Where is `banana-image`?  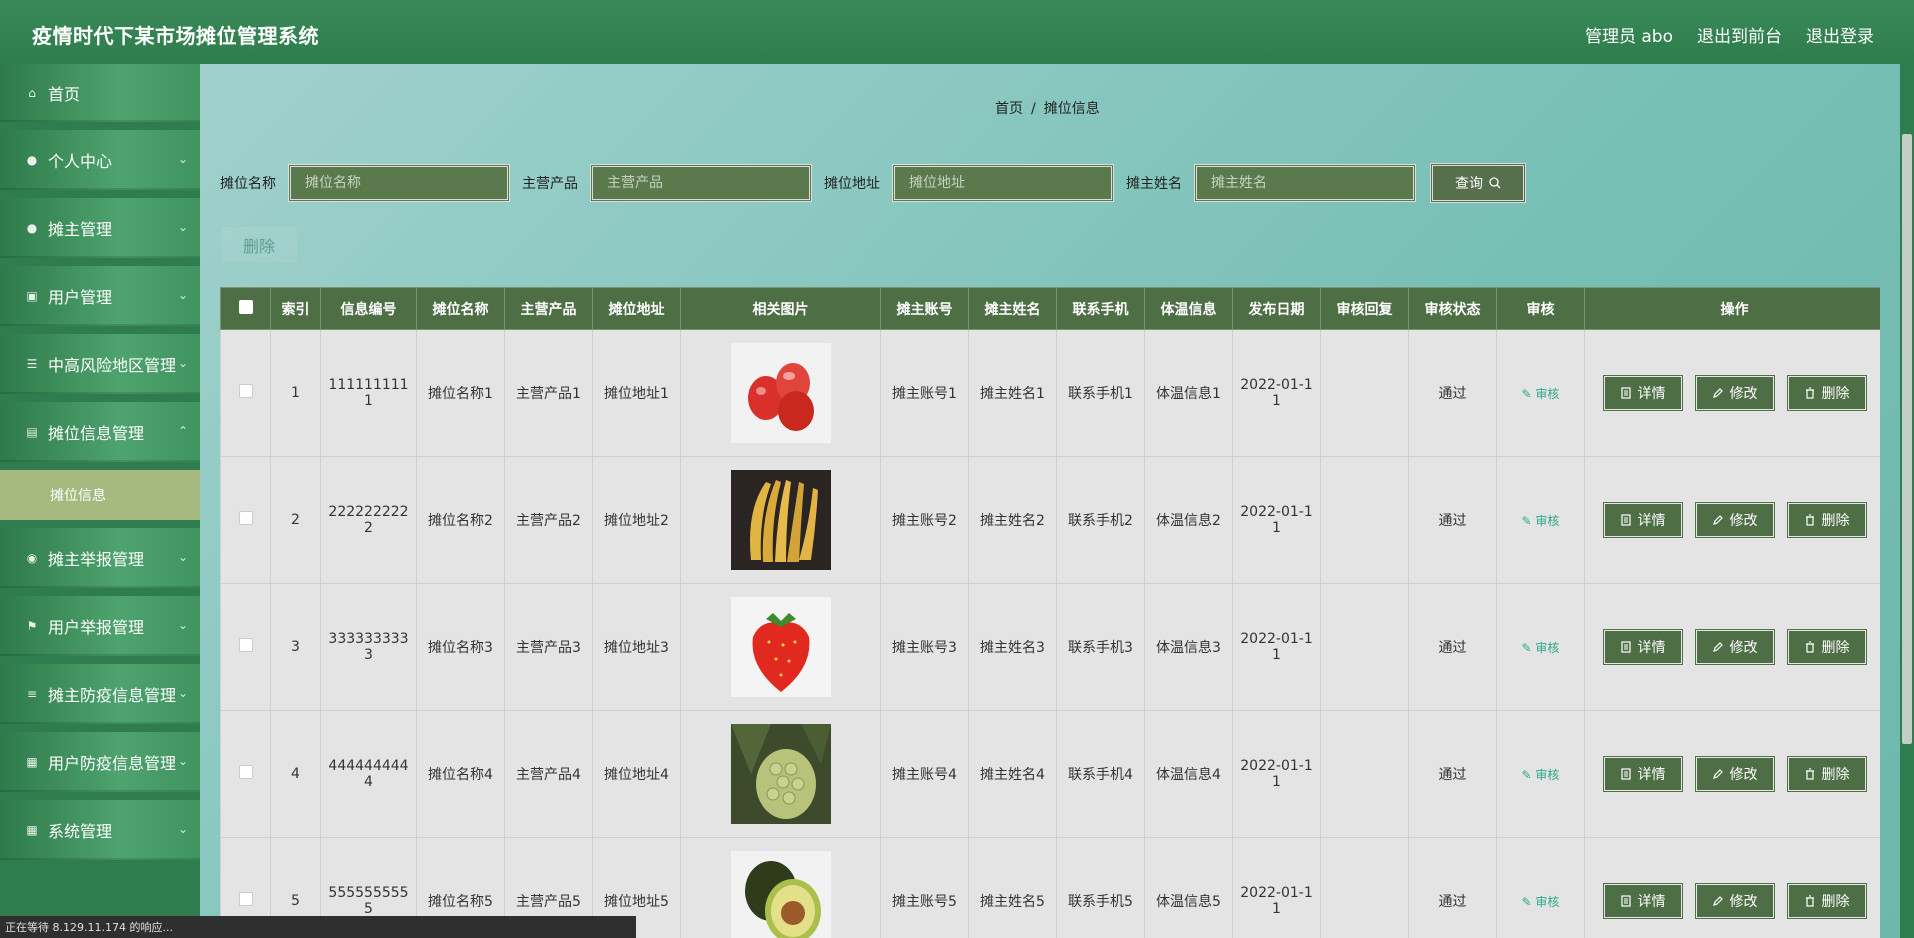 banana-image is located at coordinates (780, 520).